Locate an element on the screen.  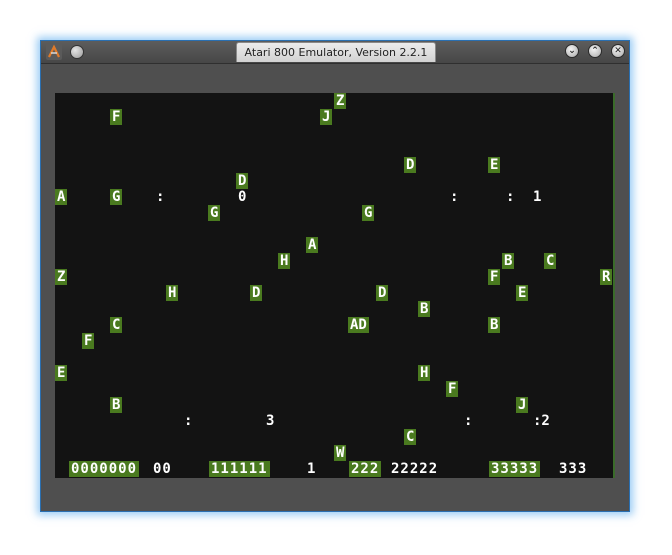
screen-char: 3 is located at coordinates (270, 421).